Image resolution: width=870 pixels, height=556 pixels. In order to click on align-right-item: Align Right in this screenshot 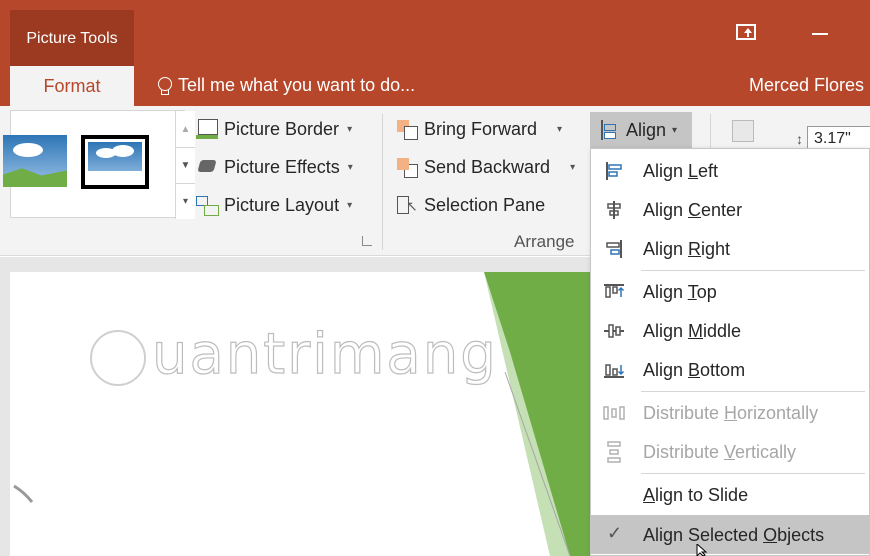, I will do `click(730, 248)`.